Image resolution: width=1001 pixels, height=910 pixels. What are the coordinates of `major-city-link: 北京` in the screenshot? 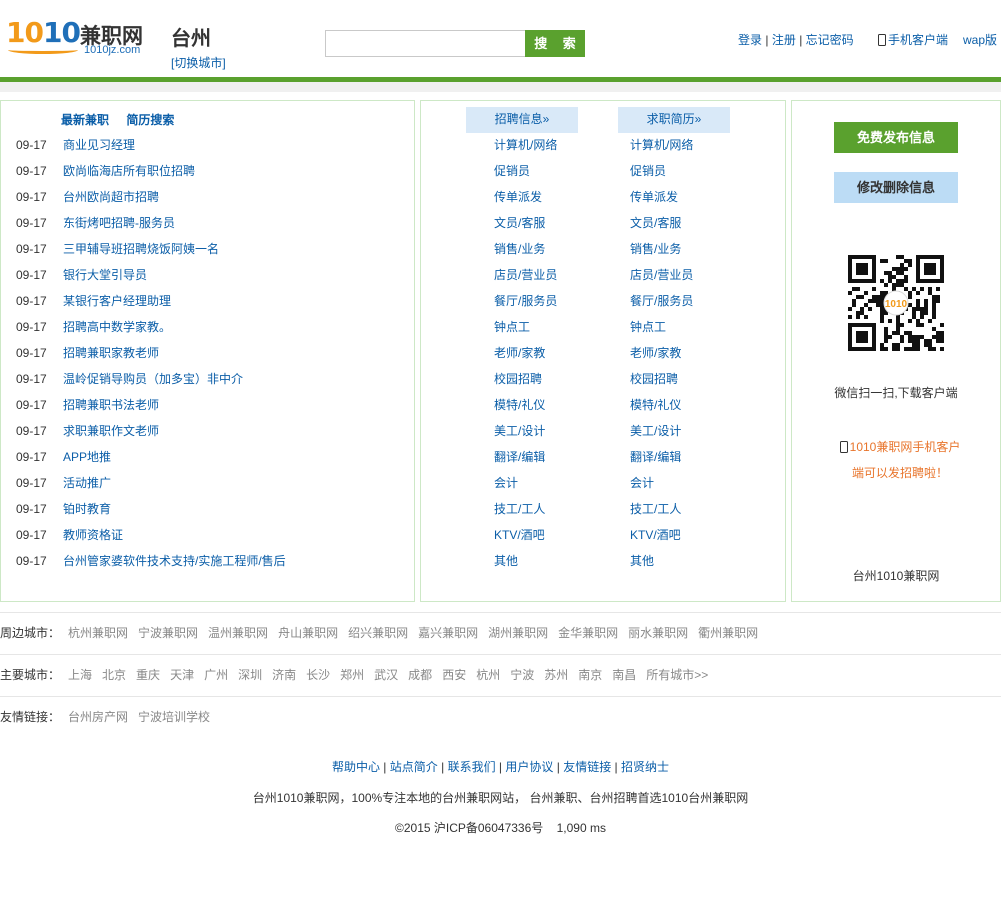 It's located at (114, 675).